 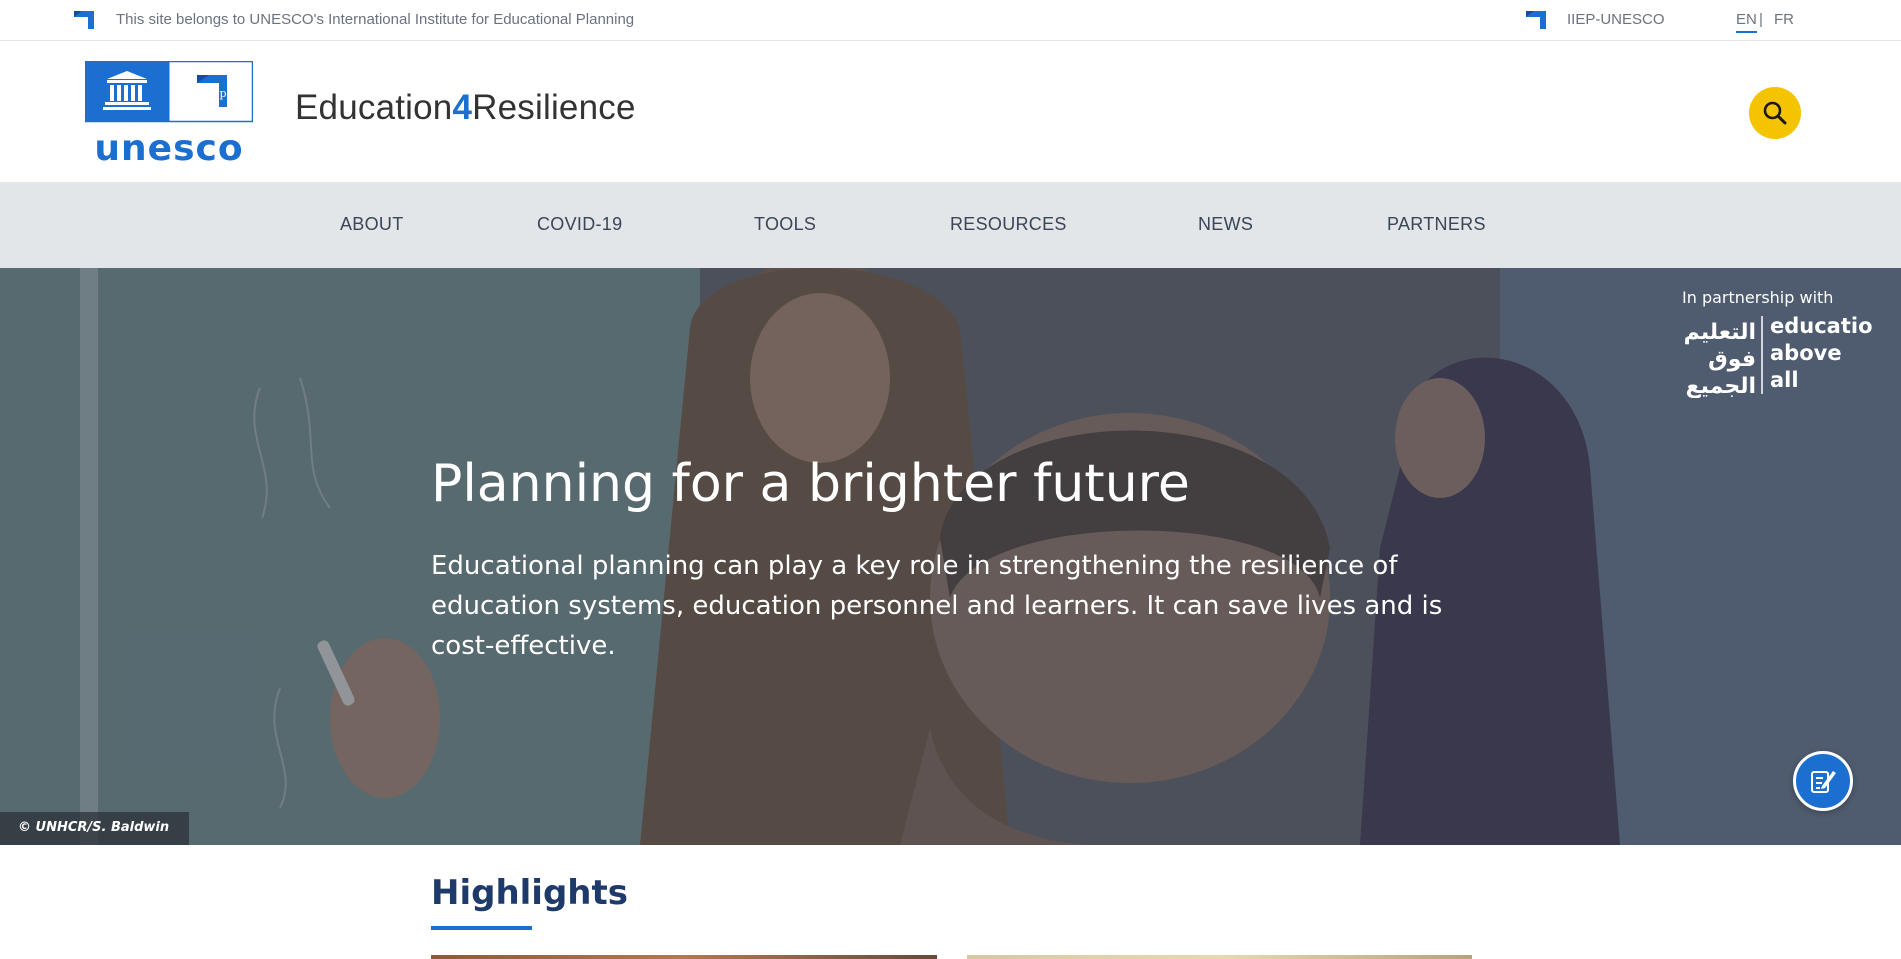 I want to click on highlights-heading: Highlights, so click(x=529, y=893).